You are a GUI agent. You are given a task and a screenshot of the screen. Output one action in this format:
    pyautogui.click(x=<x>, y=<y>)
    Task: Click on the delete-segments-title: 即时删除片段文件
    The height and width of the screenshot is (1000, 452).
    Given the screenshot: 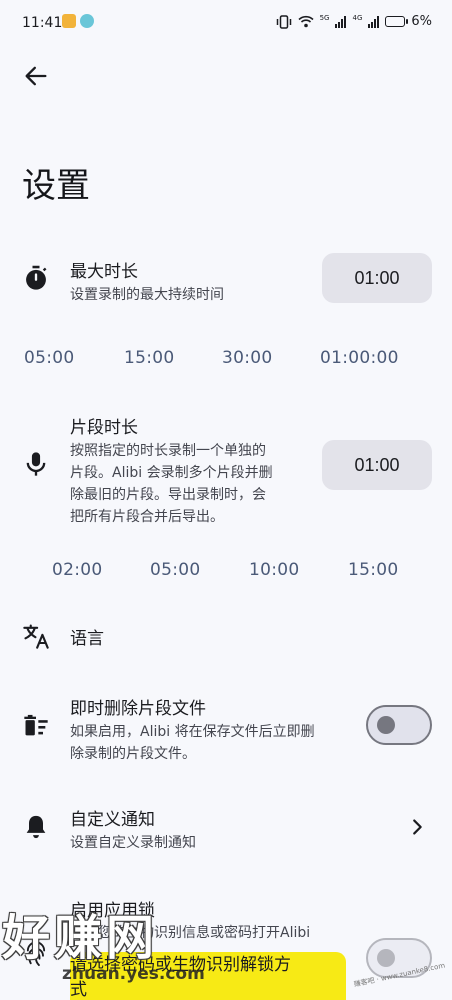 What is the action you would take?
    pyautogui.click(x=138, y=709)
    